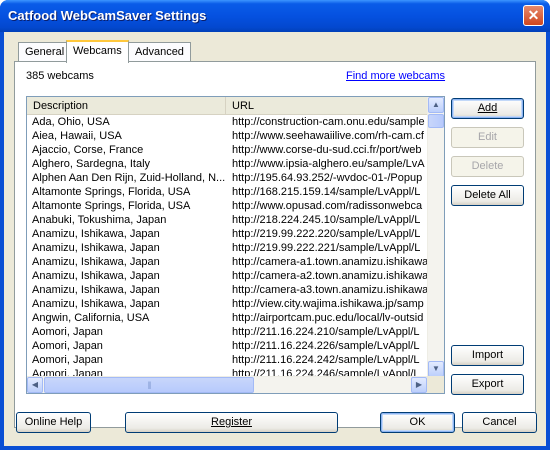 Image resolution: width=550 pixels, height=450 pixels. Describe the element at coordinates (126, 106) in the screenshot. I see `column-header-description: Description` at that location.